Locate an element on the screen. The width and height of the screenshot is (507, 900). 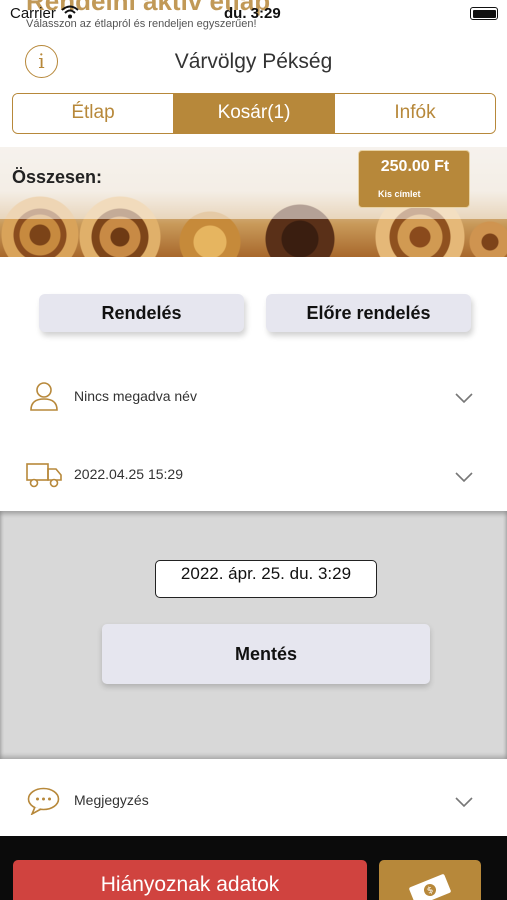
truck-icon is located at coordinates (44, 475).